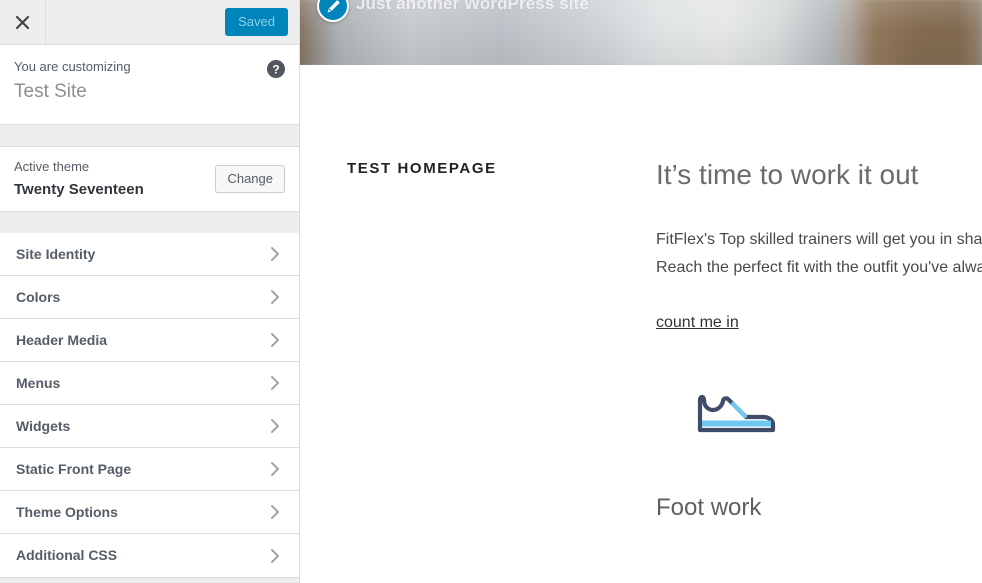 The width and height of the screenshot is (982, 583). I want to click on count-me-in-link: count me in, so click(697, 323).